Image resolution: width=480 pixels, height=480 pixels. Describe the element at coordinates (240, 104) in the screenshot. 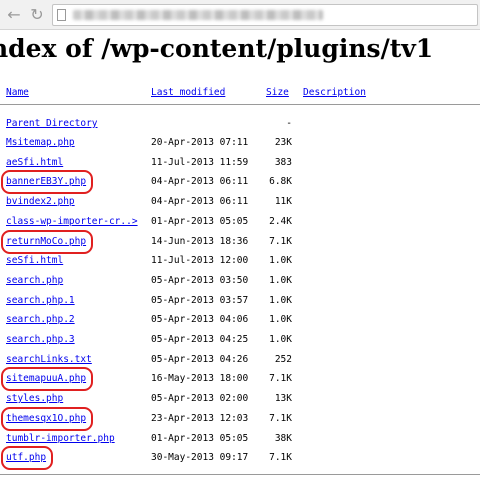

I see `header-divider` at that location.